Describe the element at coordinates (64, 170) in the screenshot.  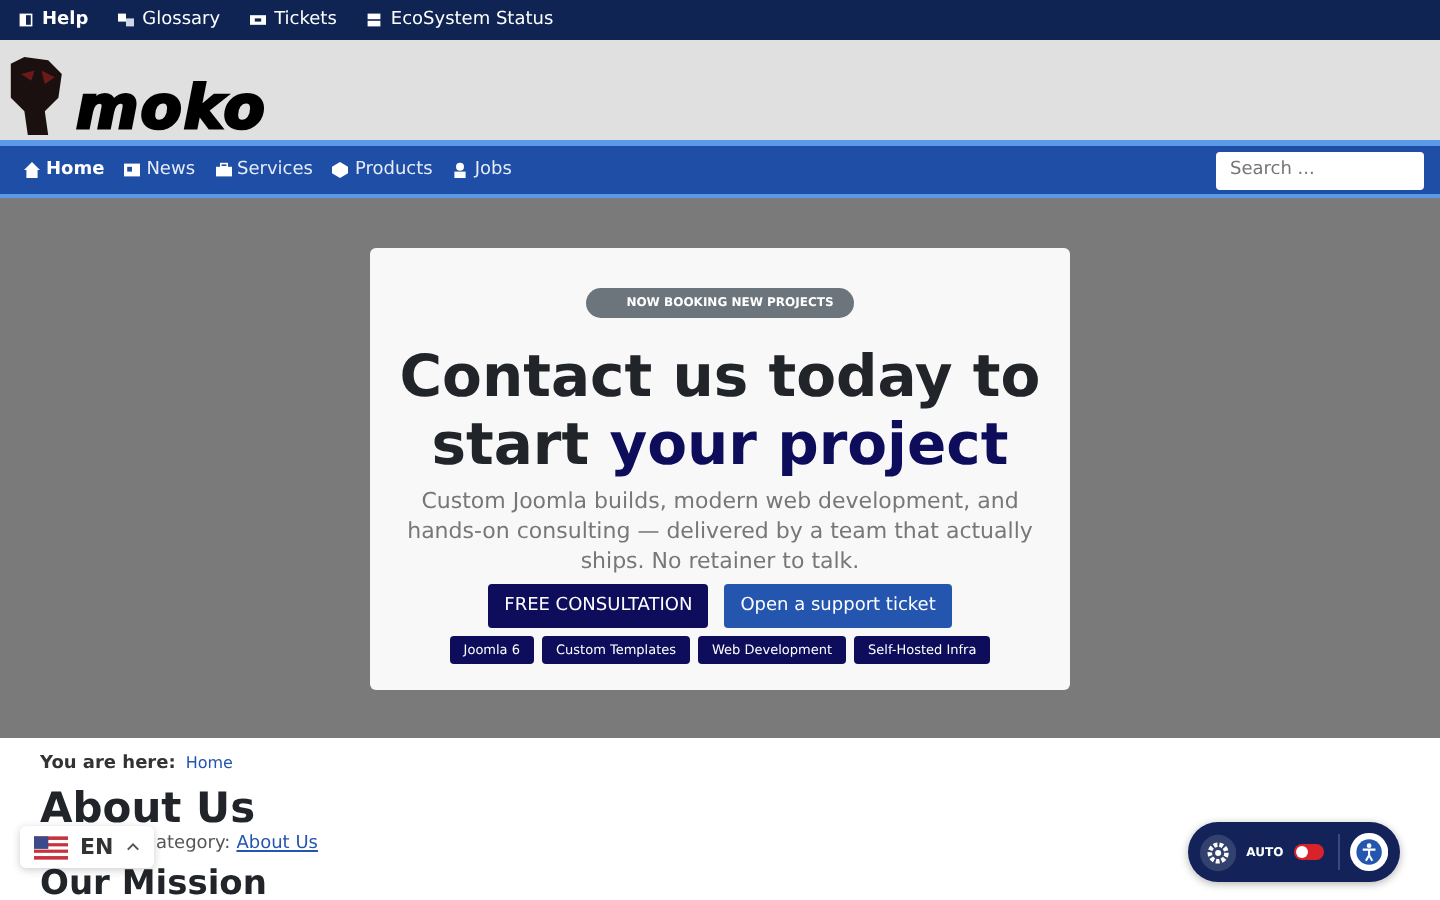
I see `nav-link: Home` at that location.